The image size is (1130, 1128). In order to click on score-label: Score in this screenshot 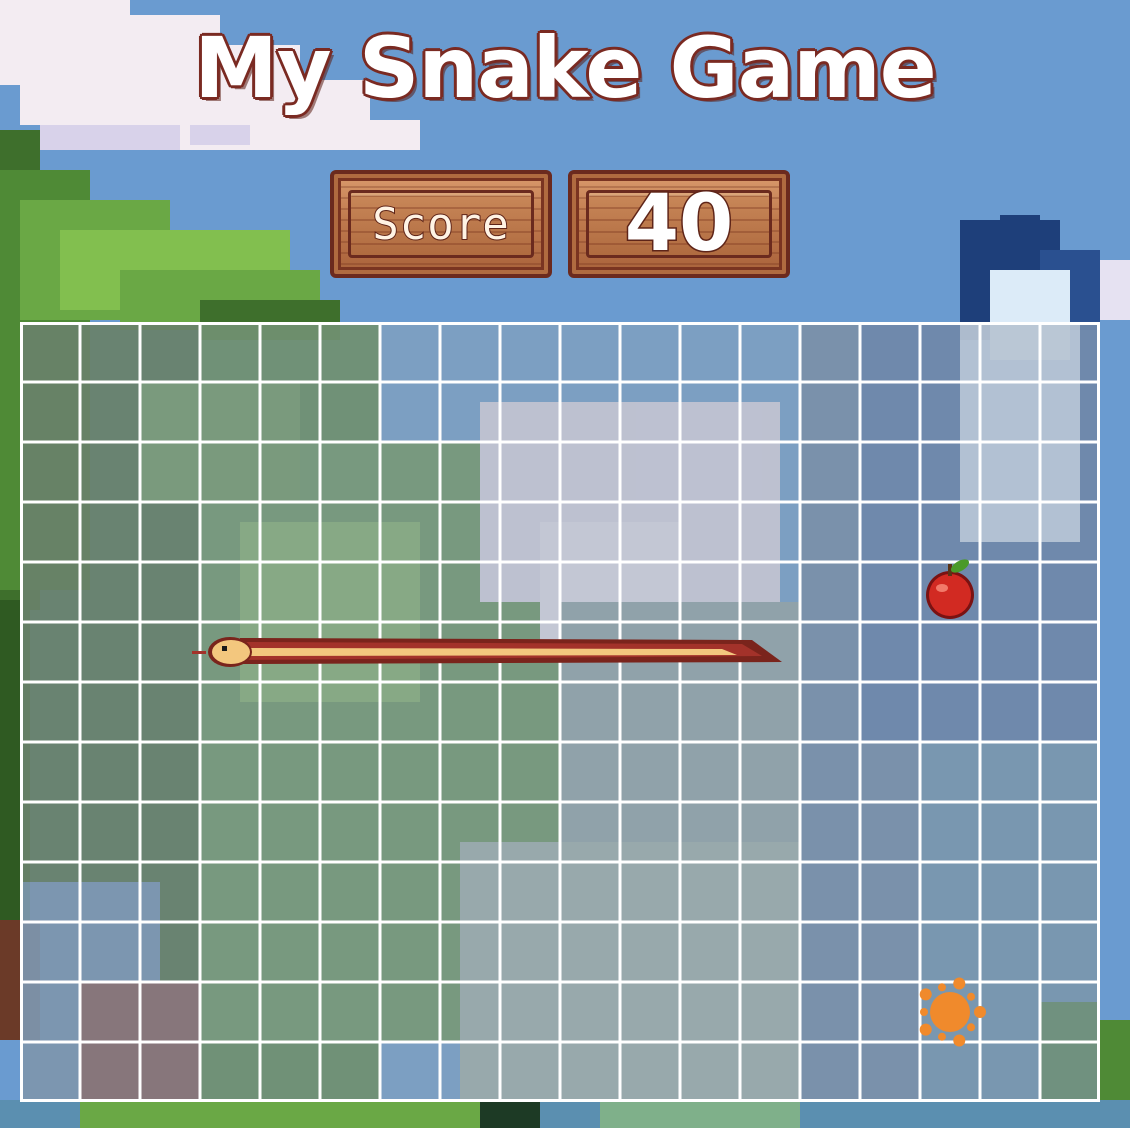, I will do `click(440, 224)`.